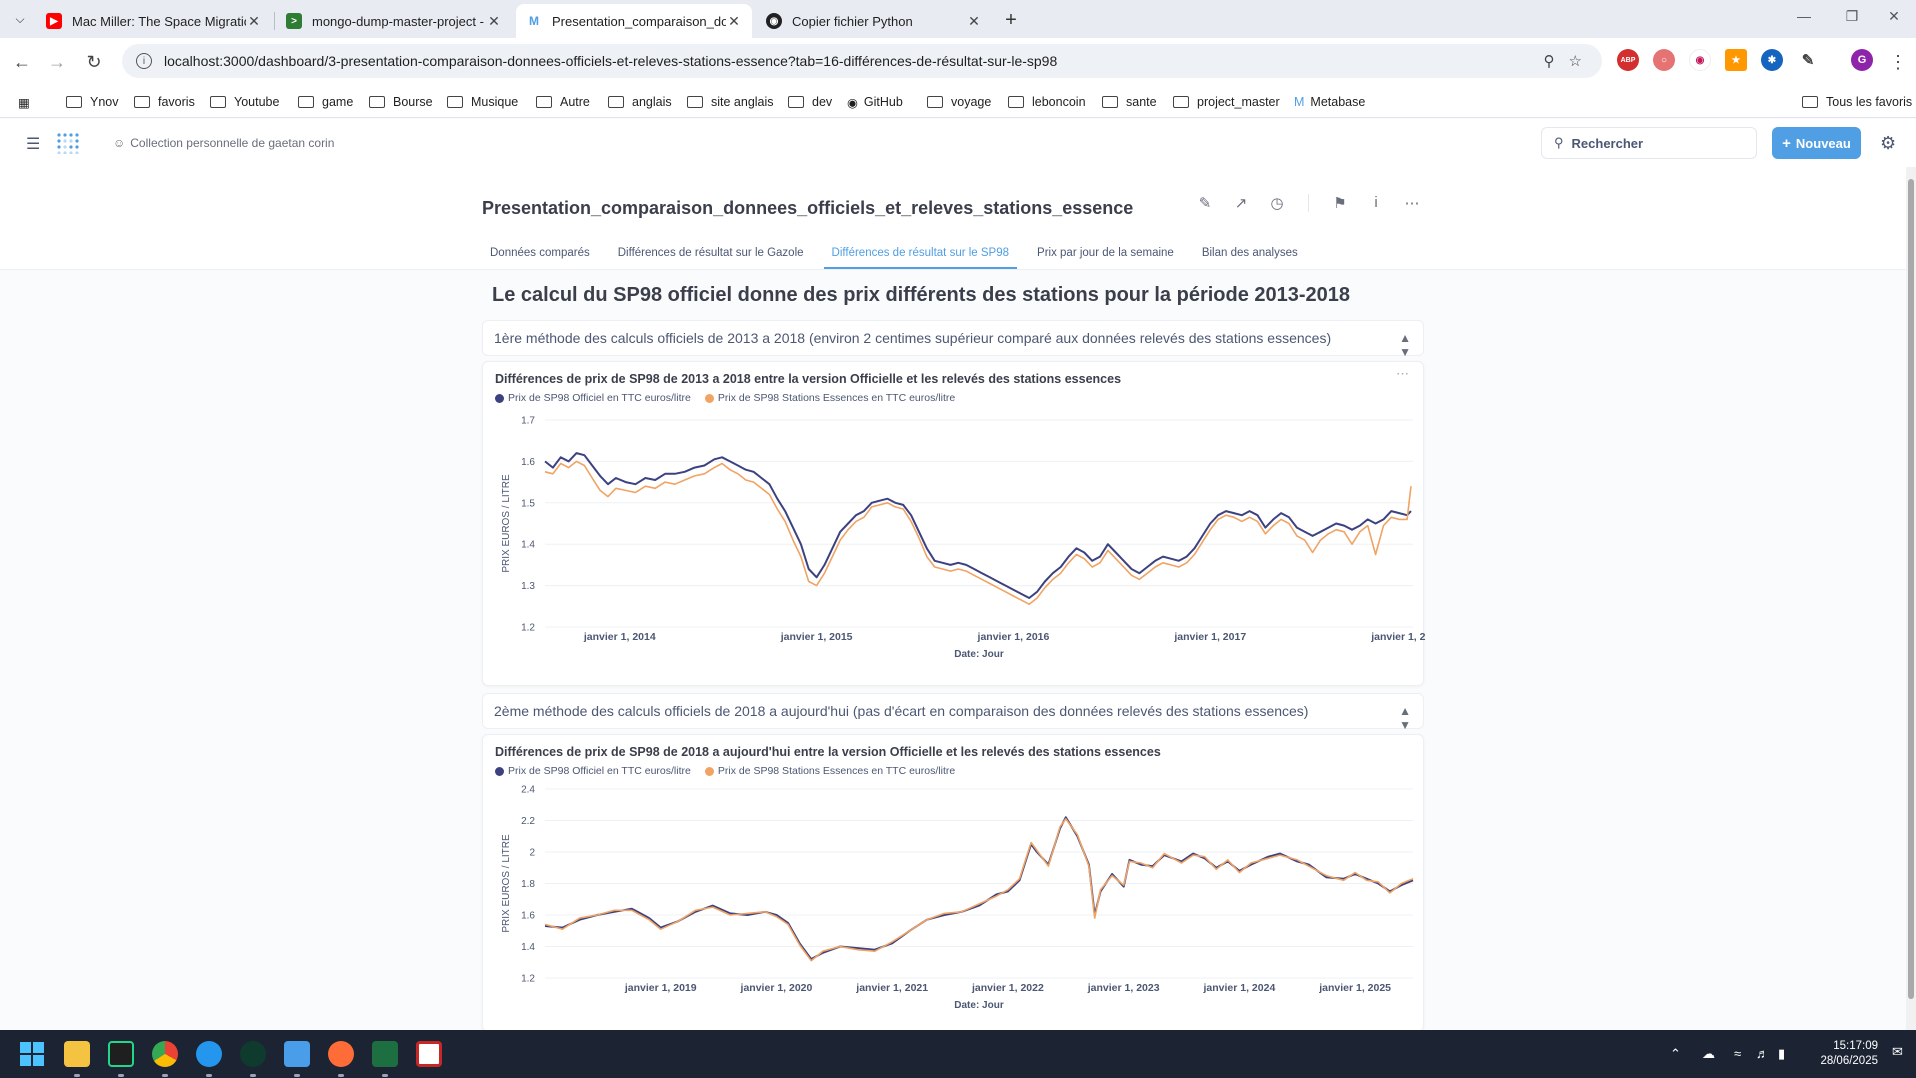 The height and width of the screenshot is (1078, 1916). What do you see at coordinates (1897, 1052) in the screenshot?
I see `notifications-icon: ✉` at bounding box center [1897, 1052].